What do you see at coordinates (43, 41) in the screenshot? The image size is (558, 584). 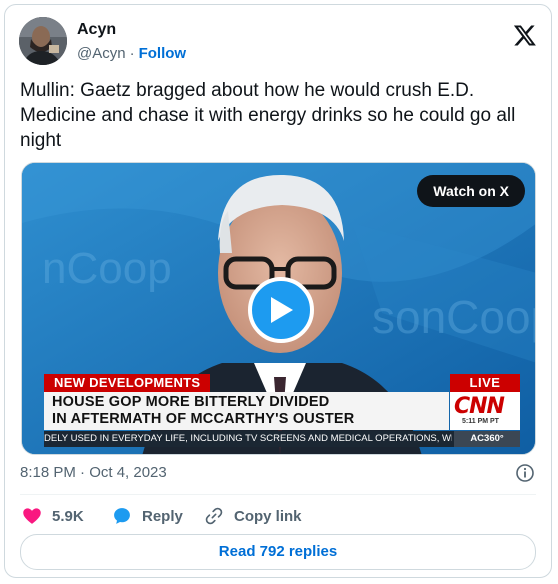 I see `avatar` at bounding box center [43, 41].